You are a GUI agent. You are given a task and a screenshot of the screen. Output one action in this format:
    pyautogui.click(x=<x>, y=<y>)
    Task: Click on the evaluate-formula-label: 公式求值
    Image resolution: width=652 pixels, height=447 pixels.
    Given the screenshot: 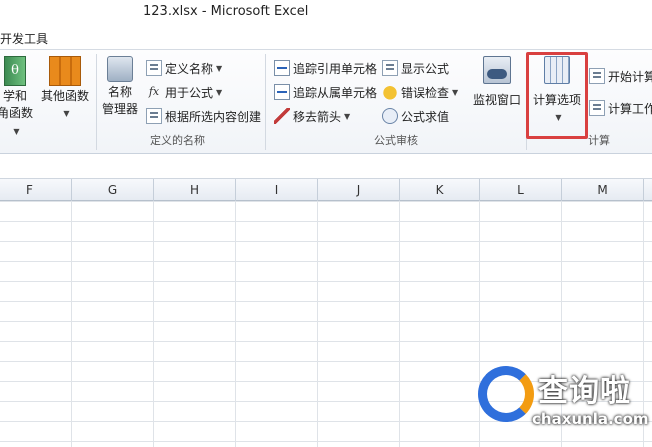 What is the action you would take?
    pyautogui.click(x=425, y=116)
    